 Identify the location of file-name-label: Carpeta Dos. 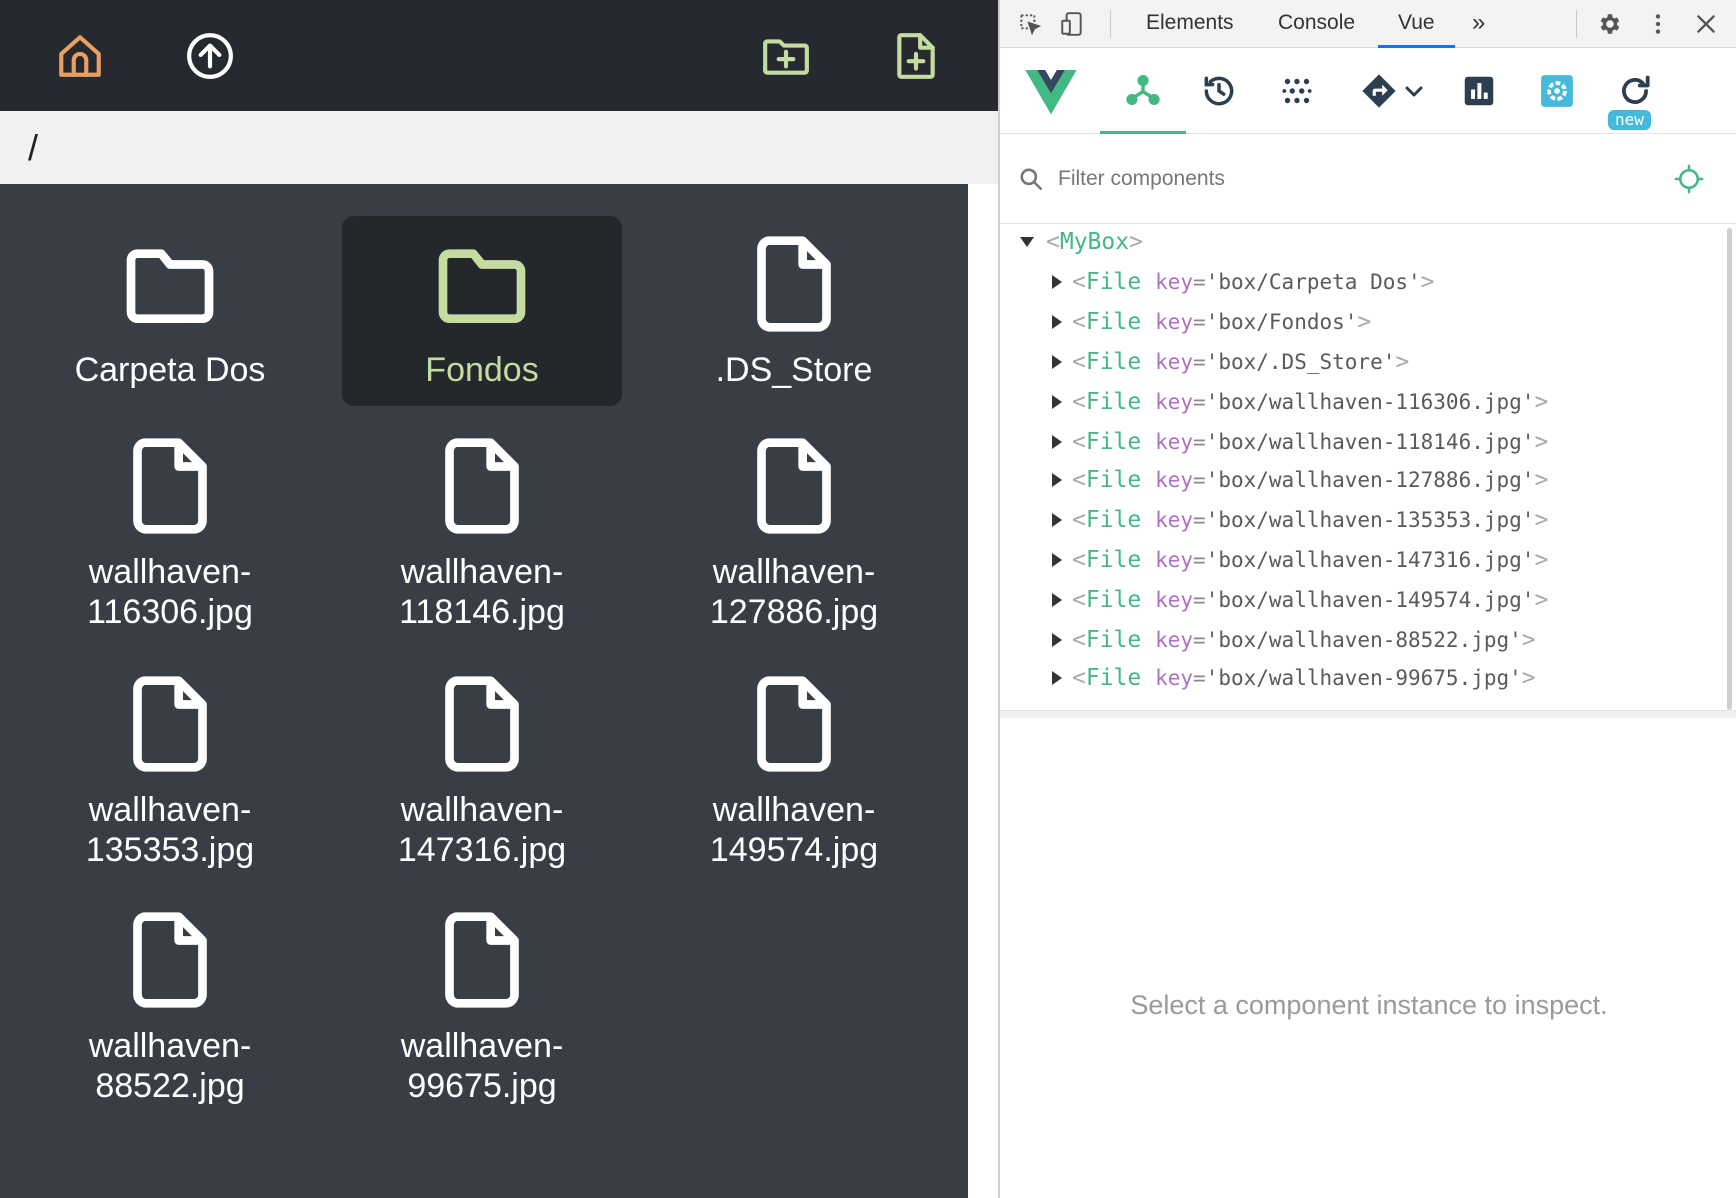
(170, 370).